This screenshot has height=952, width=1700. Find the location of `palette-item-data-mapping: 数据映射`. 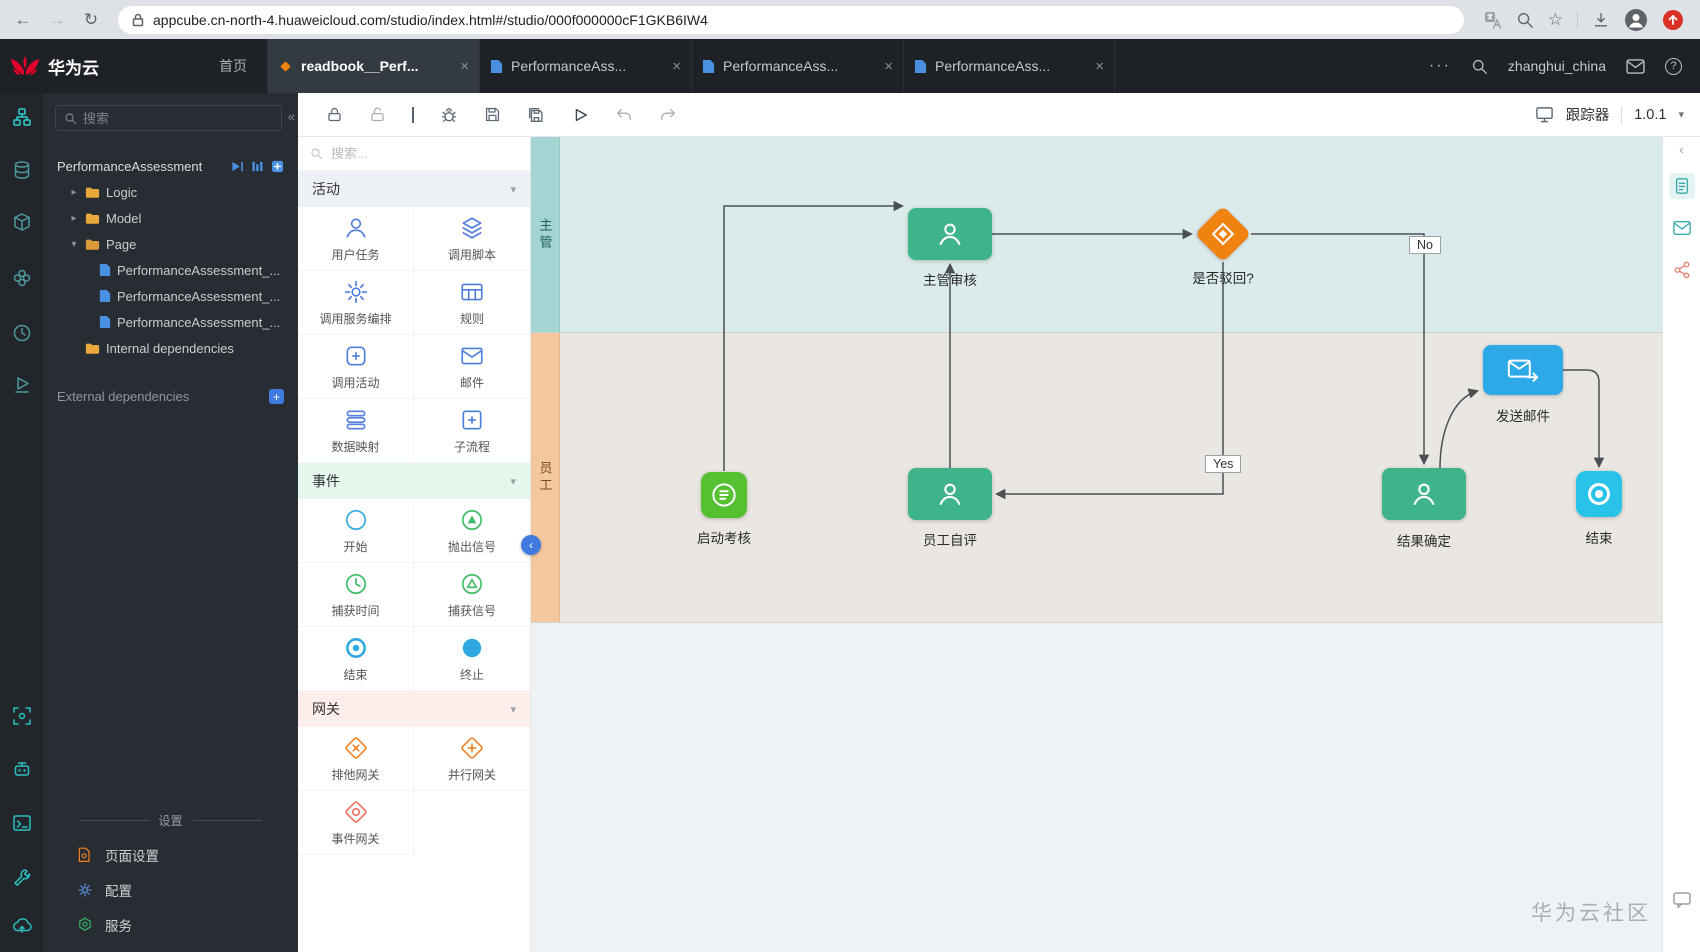

palette-item-data-mapping: 数据映射 is located at coordinates (356, 431).